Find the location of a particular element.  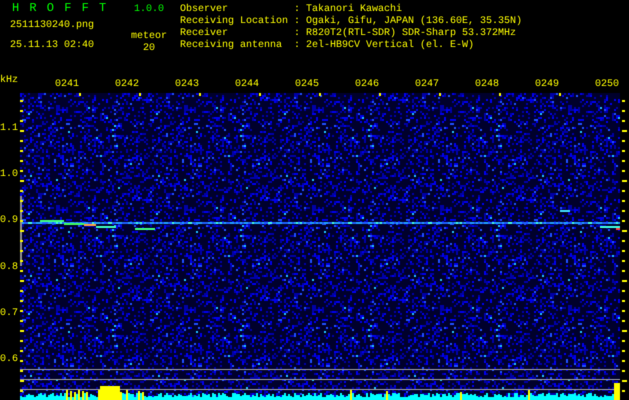

time-label: 0242 is located at coordinates (126, 84).